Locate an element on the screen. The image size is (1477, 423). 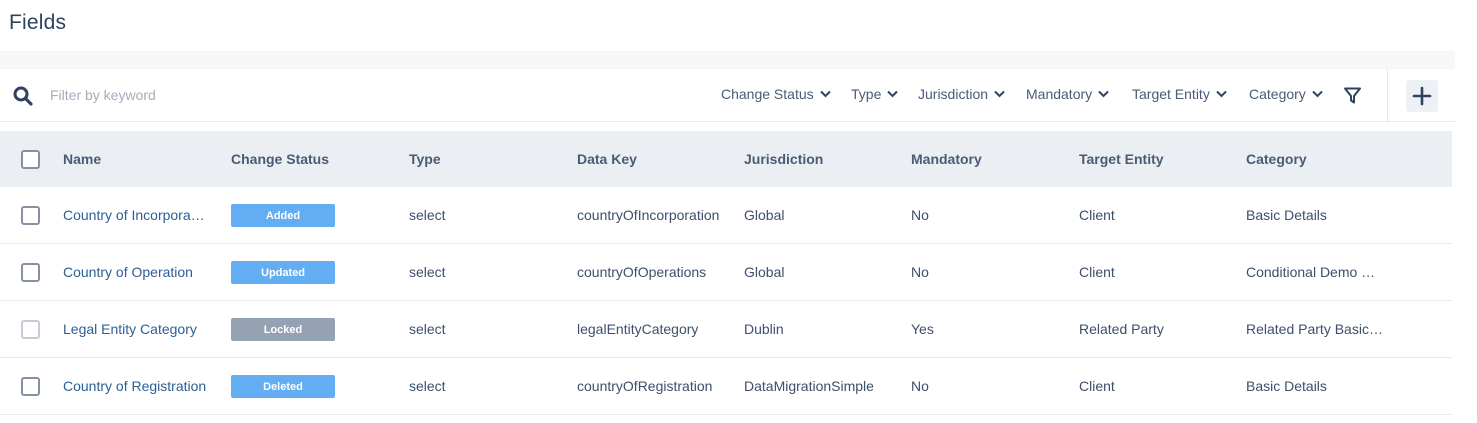
data-key-cell: countryOfRegistration is located at coordinates (645, 386).